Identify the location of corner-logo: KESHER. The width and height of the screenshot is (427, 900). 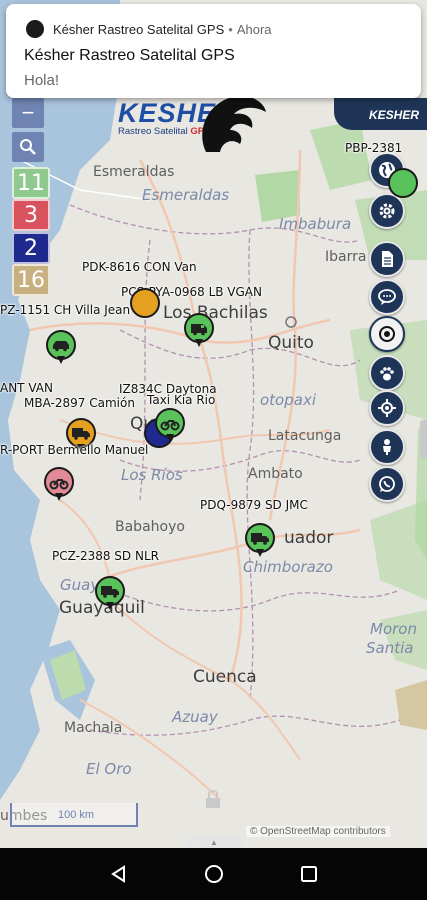
(380, 114).